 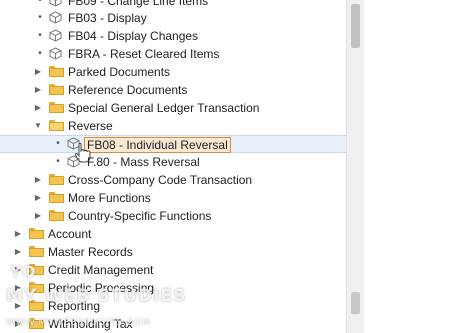 What do you see at coordinates (90, 126) in the screenshot?
I see `tree-item-label: Reverse` at bounding box center [90, 126].